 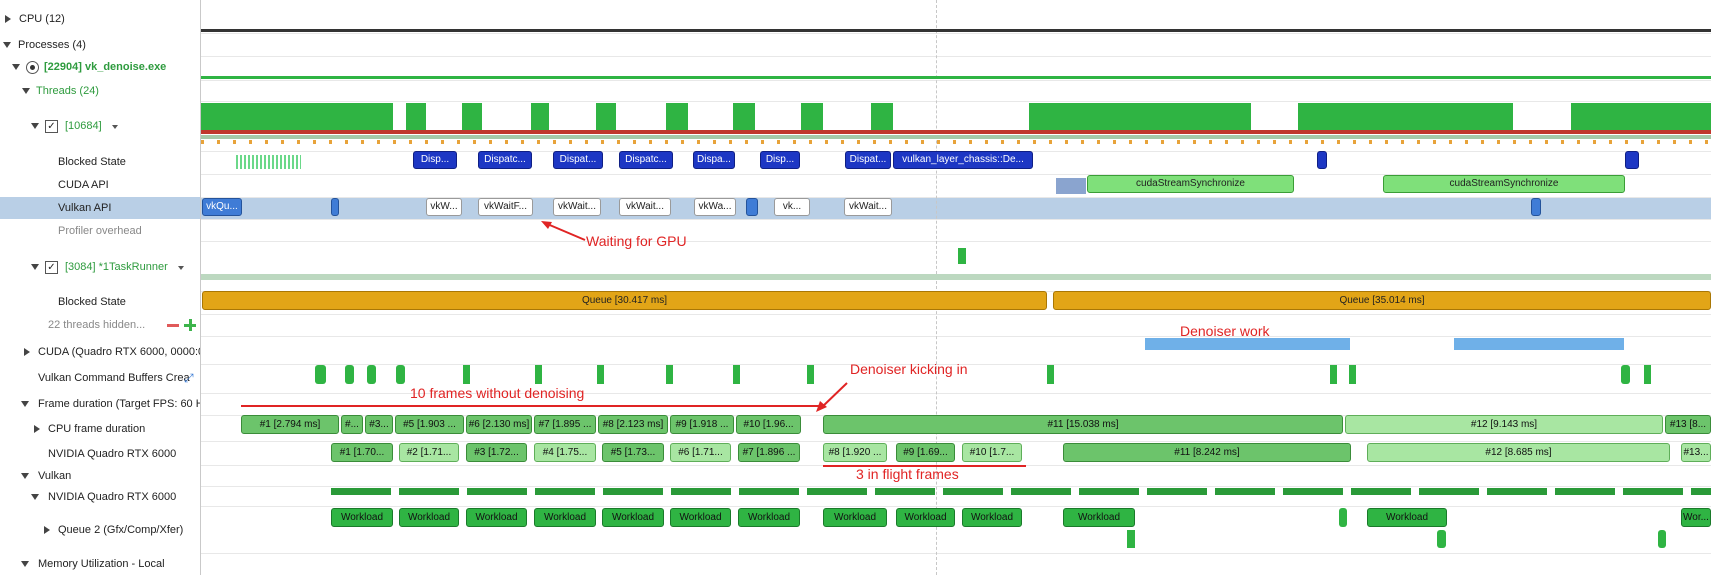 I want to click on tree-row-process: [22904] vk_denoise.exe, so click(x=100, y=67).